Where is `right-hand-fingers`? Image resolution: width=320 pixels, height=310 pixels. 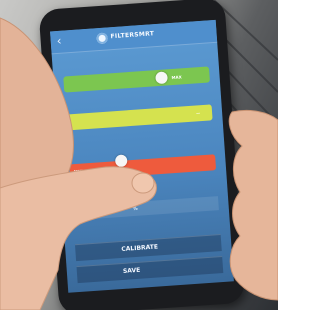 right-hand-fingers is located at coordinates (253, 205).